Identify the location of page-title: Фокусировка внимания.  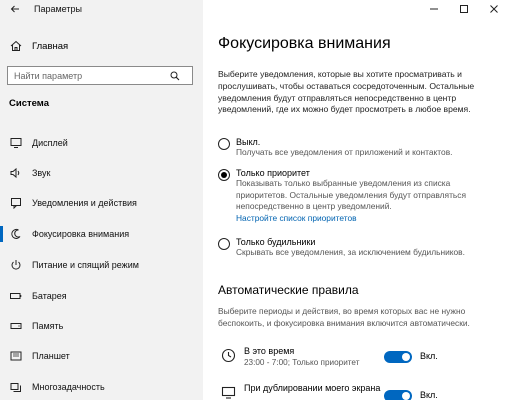
(304, 43).